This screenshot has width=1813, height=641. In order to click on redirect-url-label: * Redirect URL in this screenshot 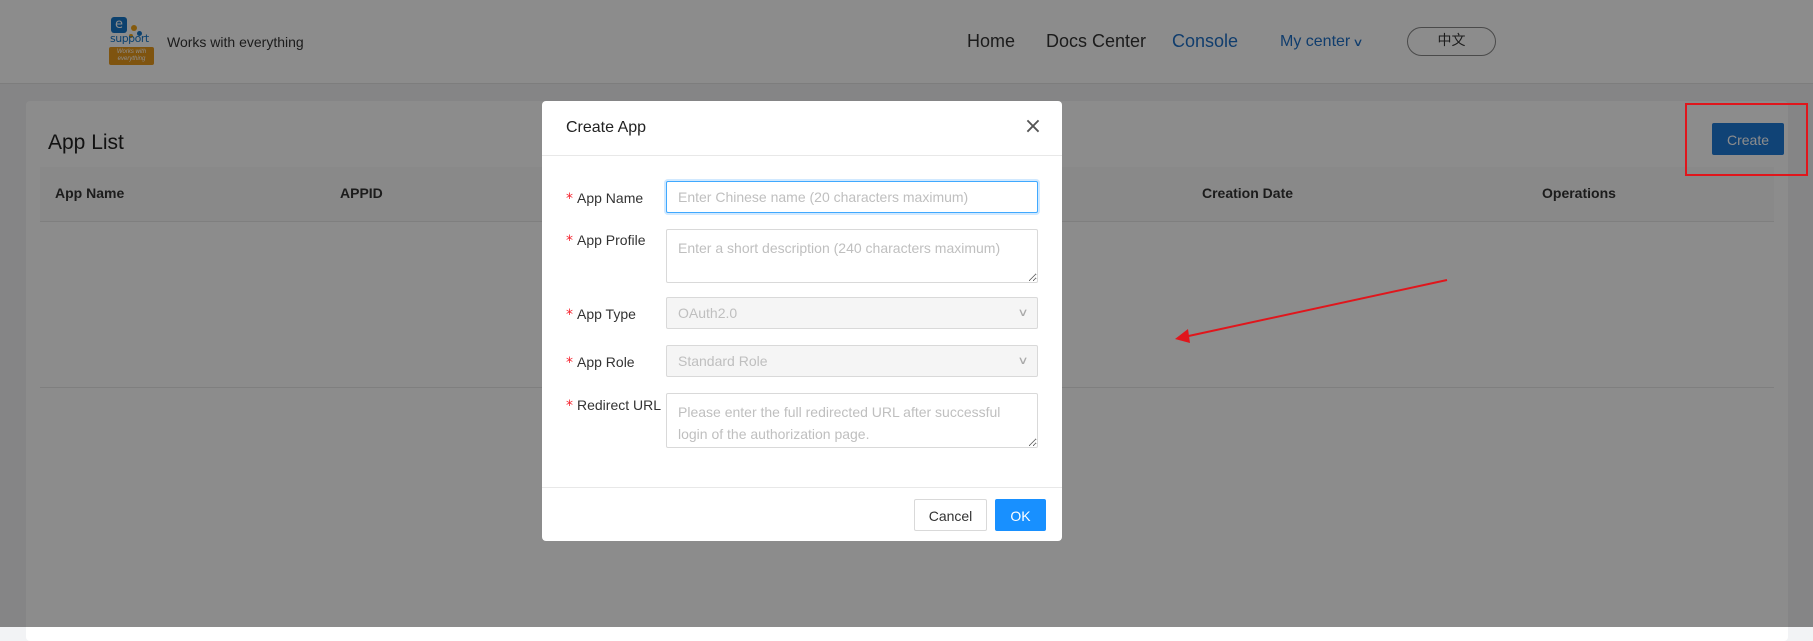, I will do `click(613, 405)`.